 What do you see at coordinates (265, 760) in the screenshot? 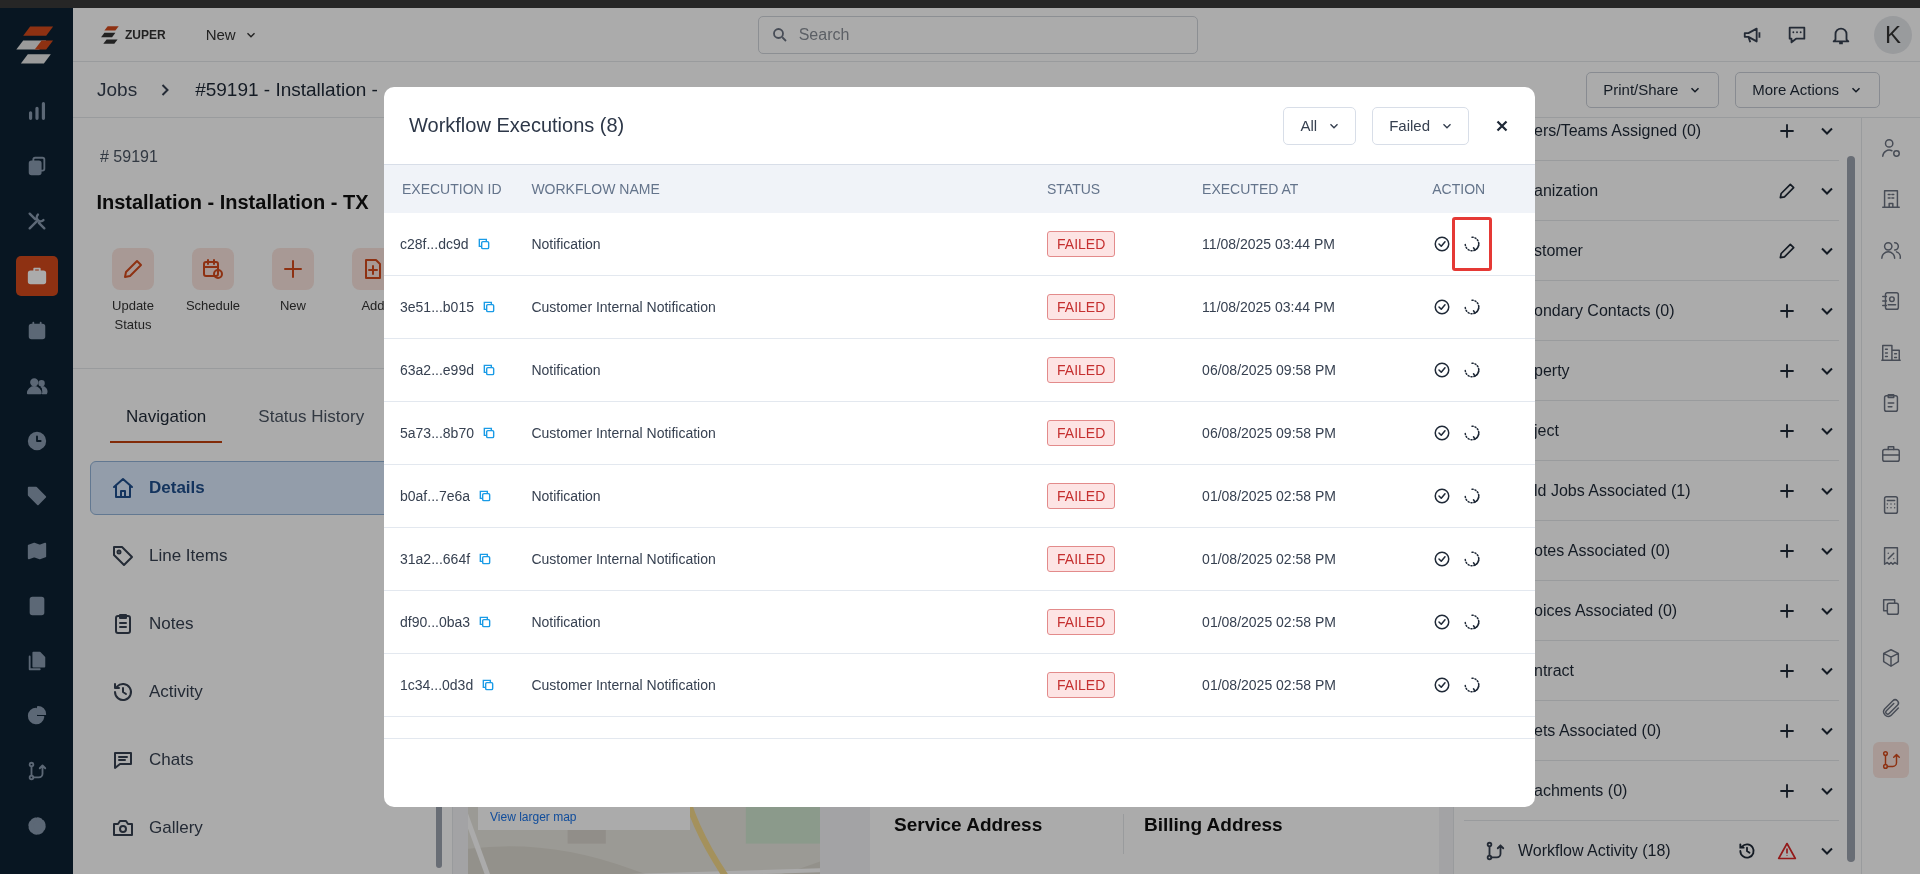
I see `nav-item: Chats` at bounding box center [265, 760].